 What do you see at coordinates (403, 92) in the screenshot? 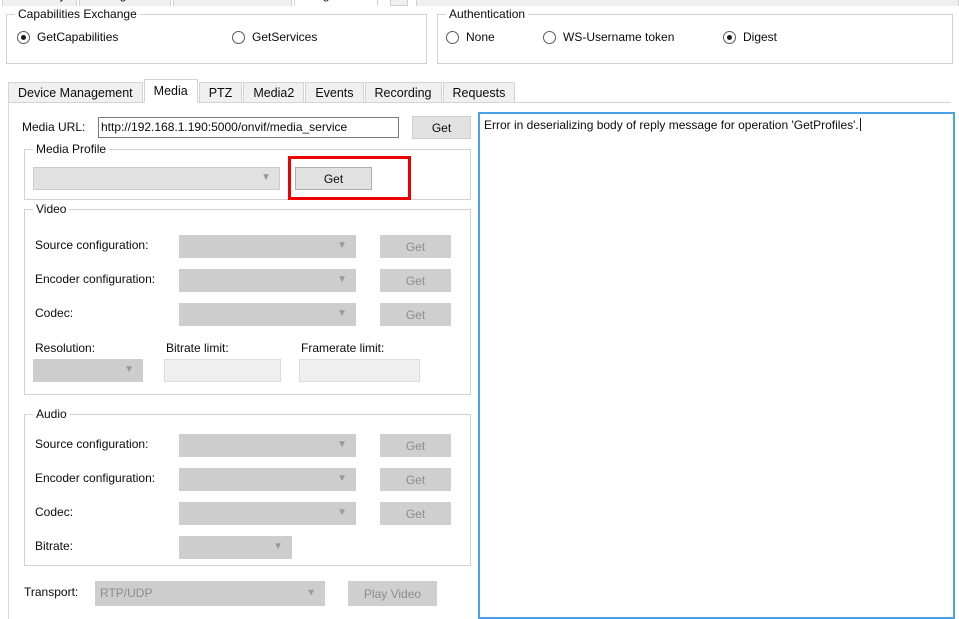
I see `tab-recording: Recording` at bounding box center [403, 92].